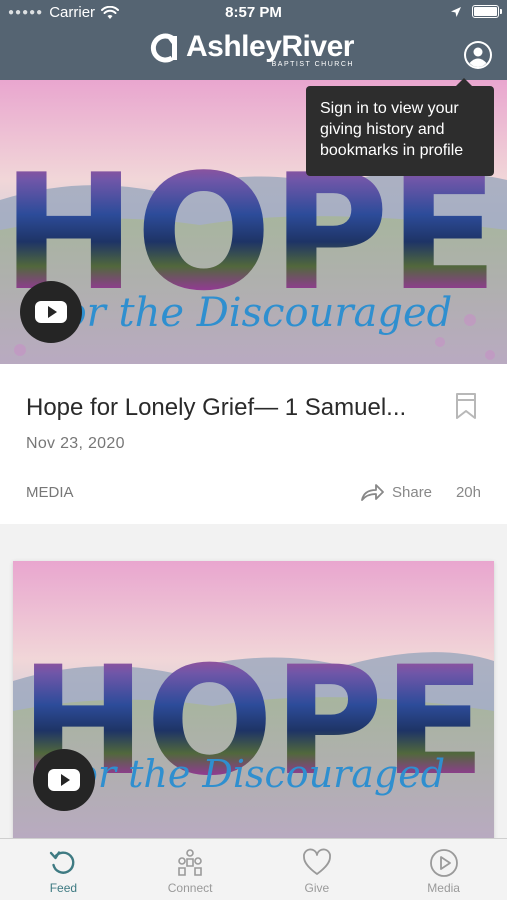 This screenshot has width=507, height=900. Describe the element at coordinates (468, 492) in the screenshot. I see `time-ago: 20h` at that location.